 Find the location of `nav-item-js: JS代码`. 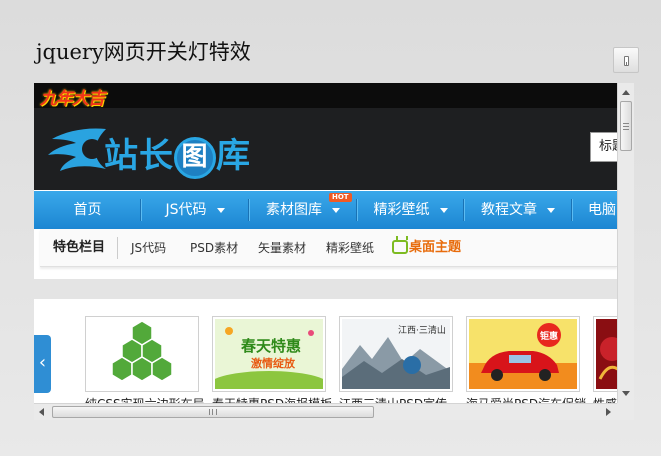

nav-item-js: JS代码 is located at coordinates (195, 210).